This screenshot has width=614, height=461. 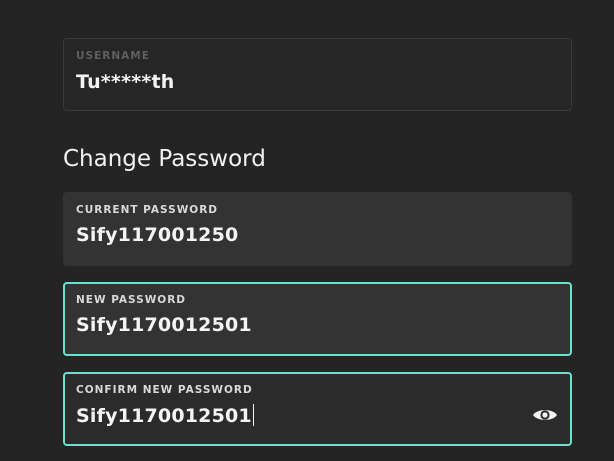 What do you see at coordinates (131, 300) in the screenshot?
I see `new-password-label: NEW PASSWORD` at bounding box center [131, 300].